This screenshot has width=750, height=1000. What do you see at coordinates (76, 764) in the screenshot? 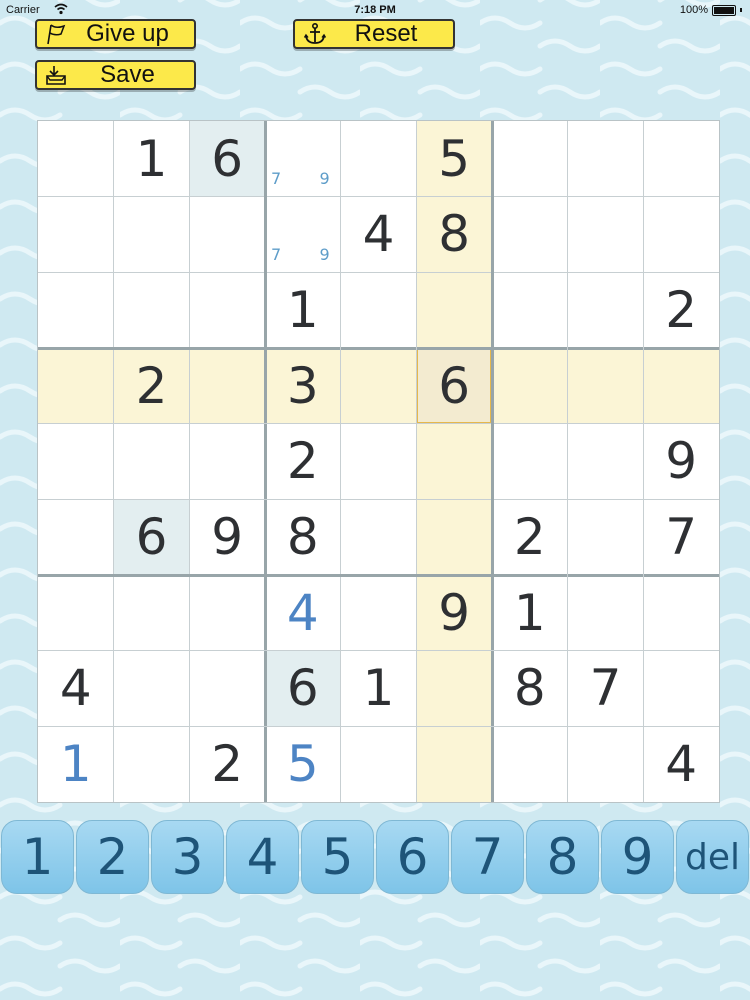
I see `board-cell-r9c1: 1` at bounding box center [76, 764].